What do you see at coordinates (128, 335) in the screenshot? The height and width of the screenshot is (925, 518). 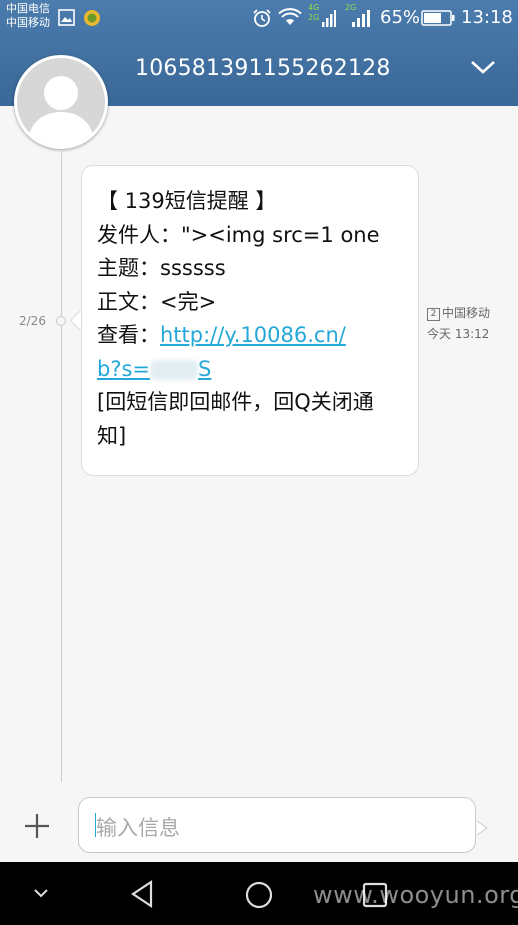 I see `view-label: 查看：` at bounding box center [128, 335].